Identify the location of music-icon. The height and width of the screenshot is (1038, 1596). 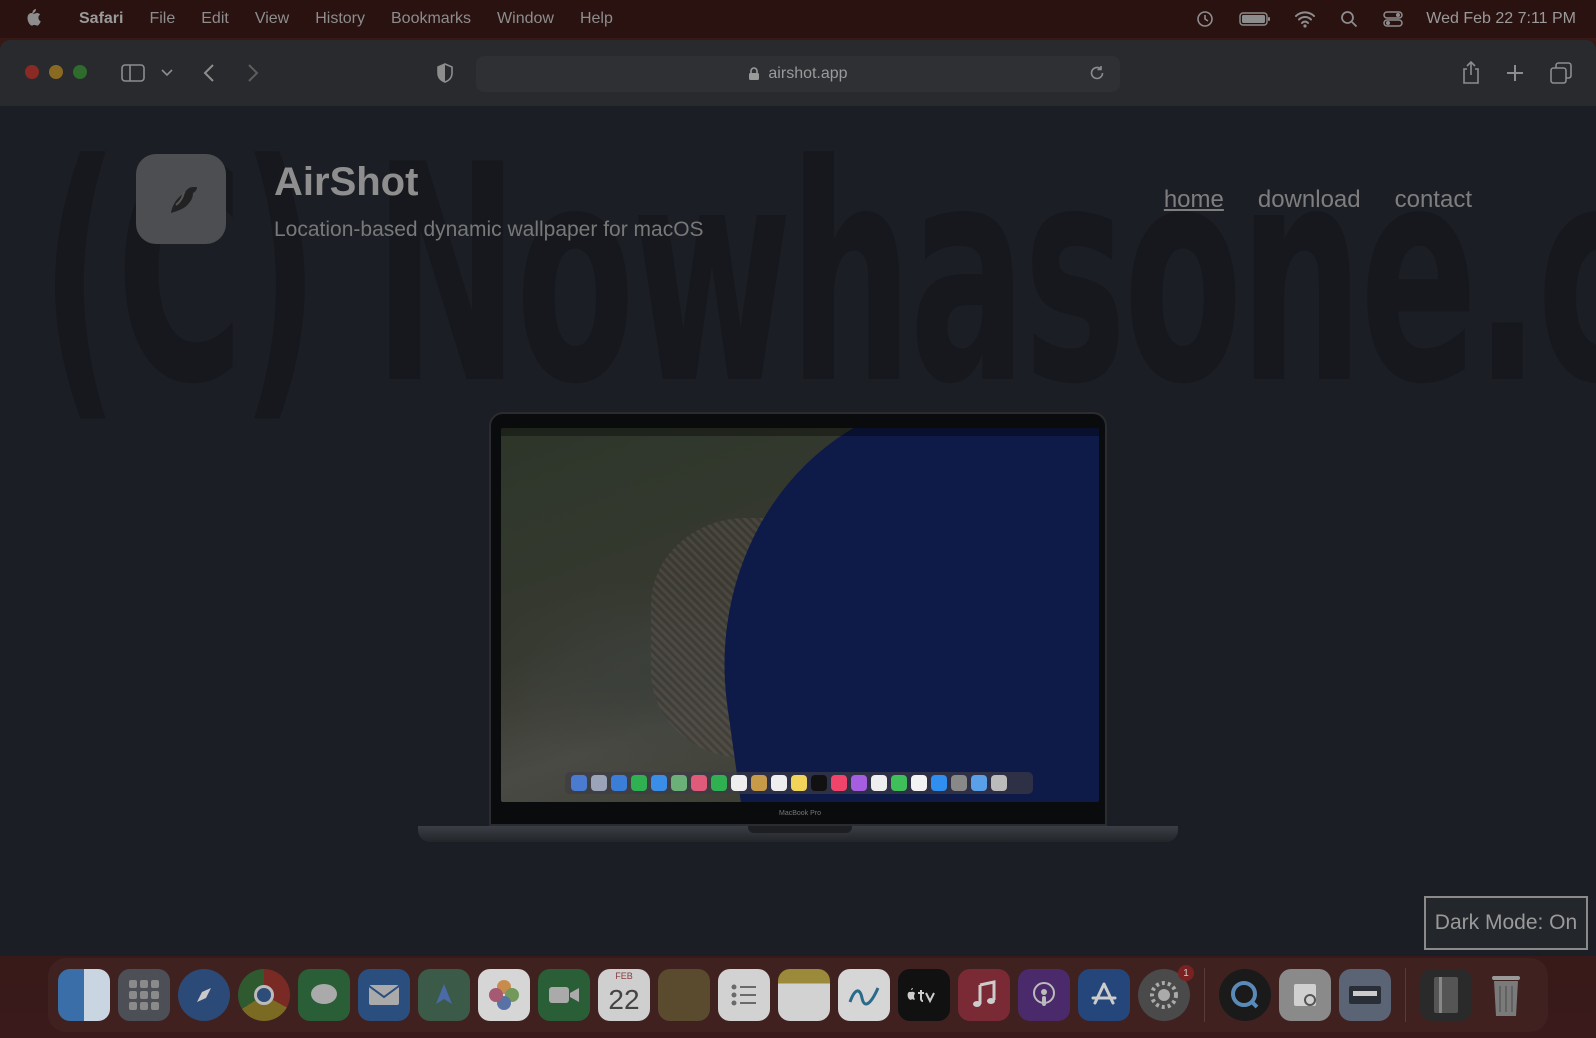
(984, 995).